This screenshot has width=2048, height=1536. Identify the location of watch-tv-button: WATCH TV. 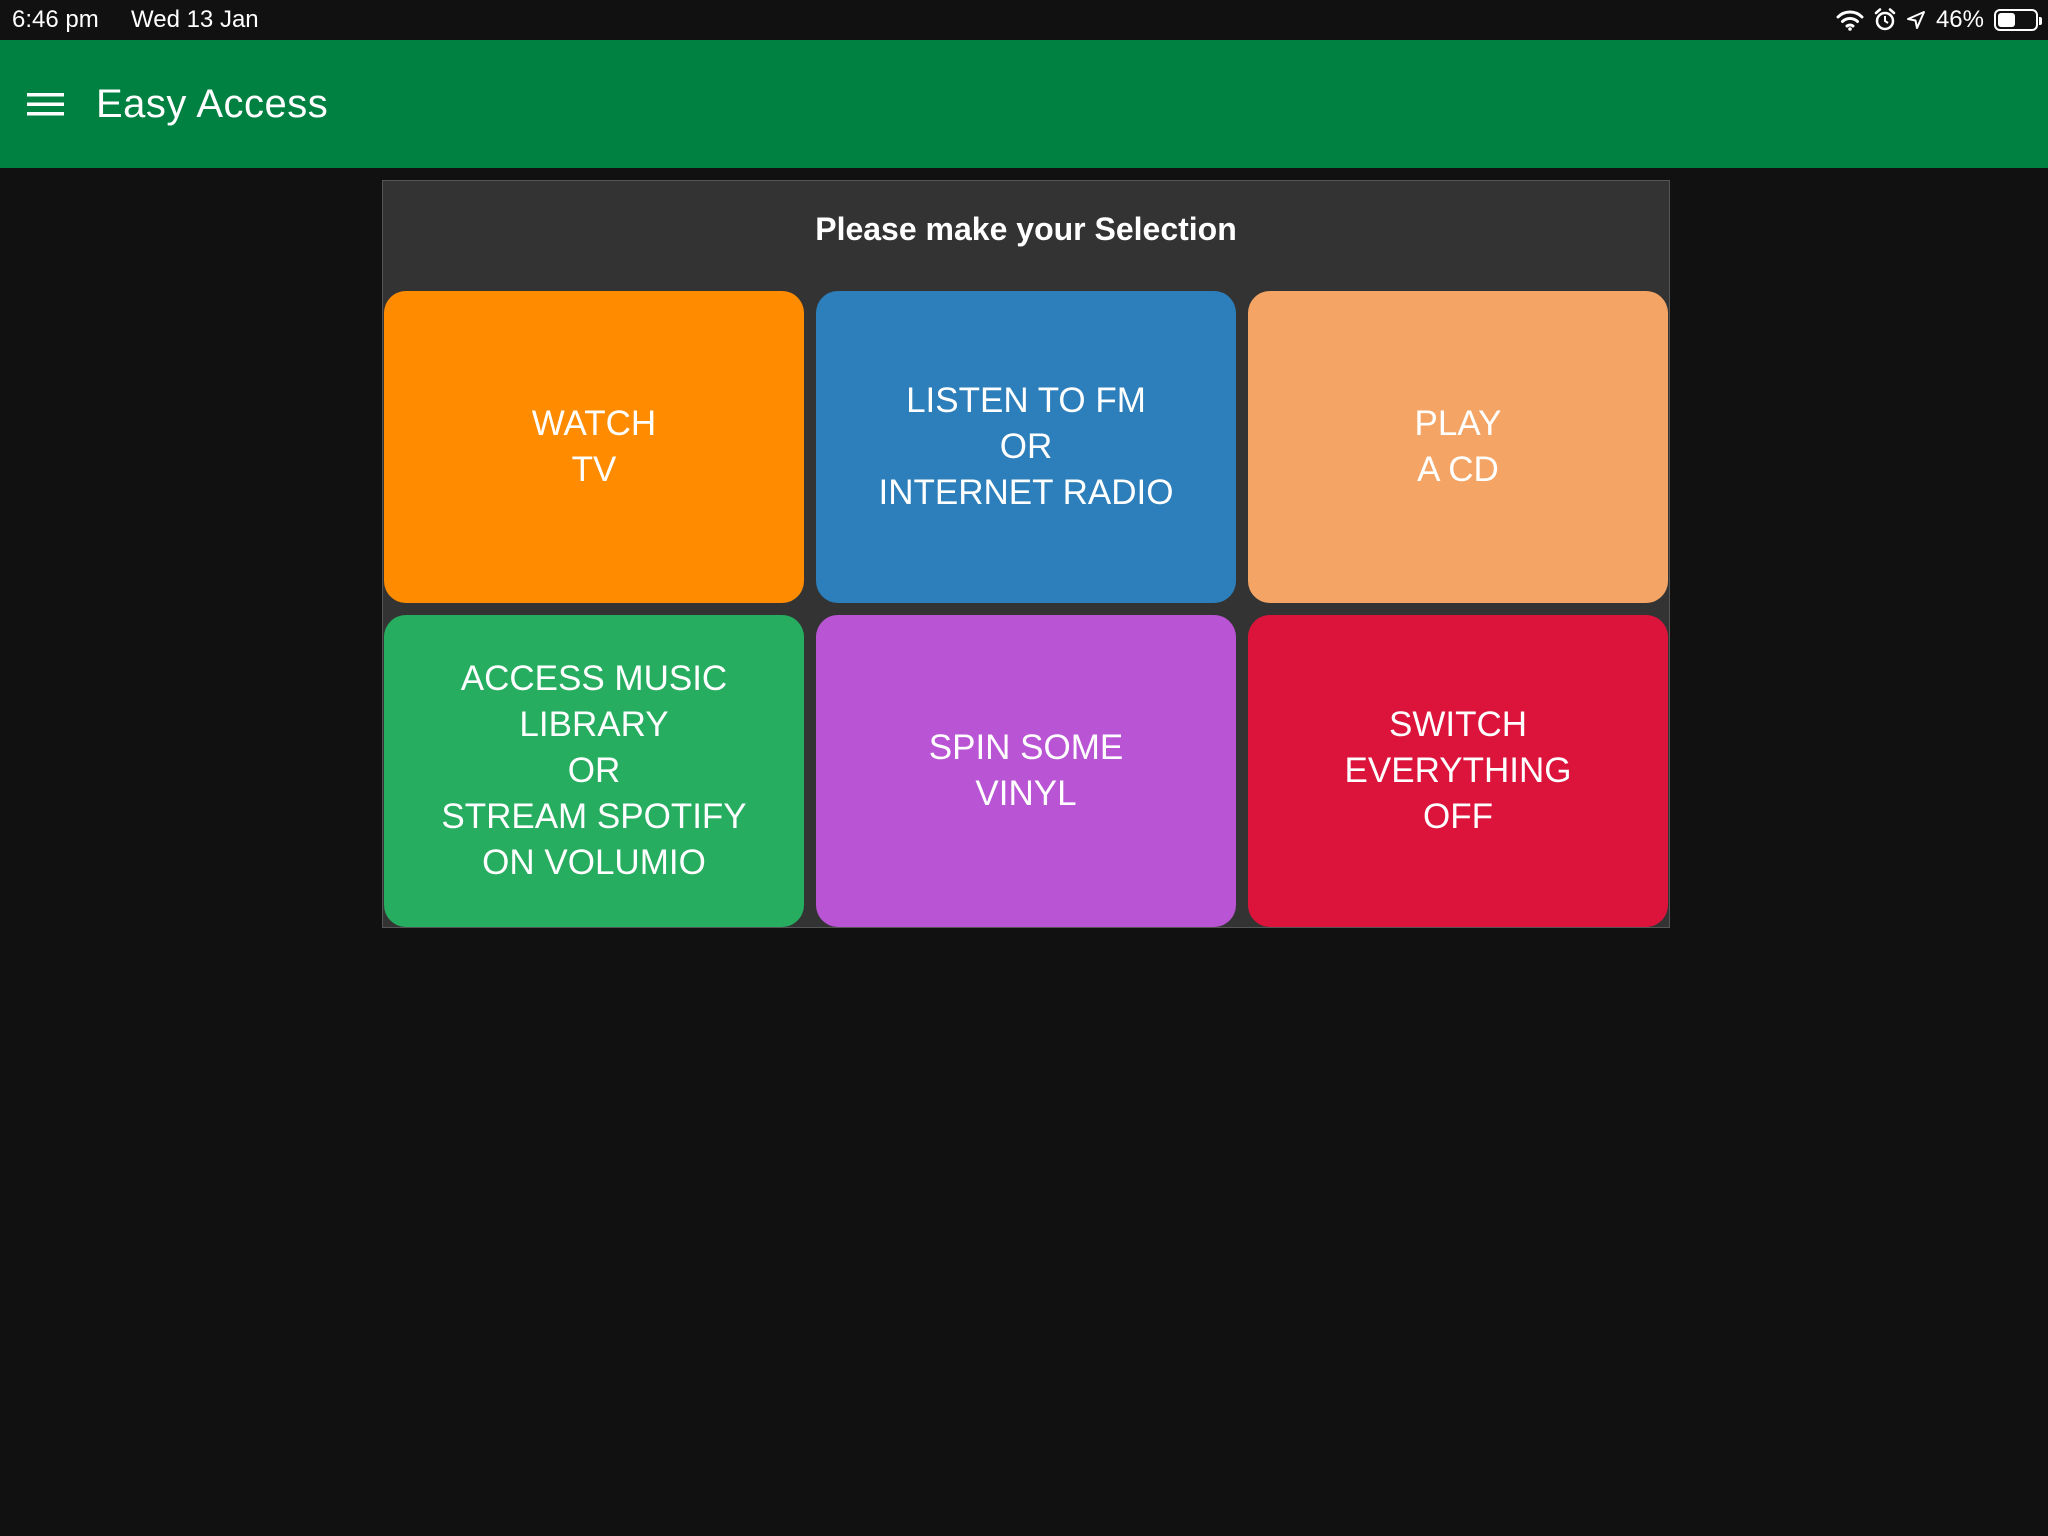
(594, 447).